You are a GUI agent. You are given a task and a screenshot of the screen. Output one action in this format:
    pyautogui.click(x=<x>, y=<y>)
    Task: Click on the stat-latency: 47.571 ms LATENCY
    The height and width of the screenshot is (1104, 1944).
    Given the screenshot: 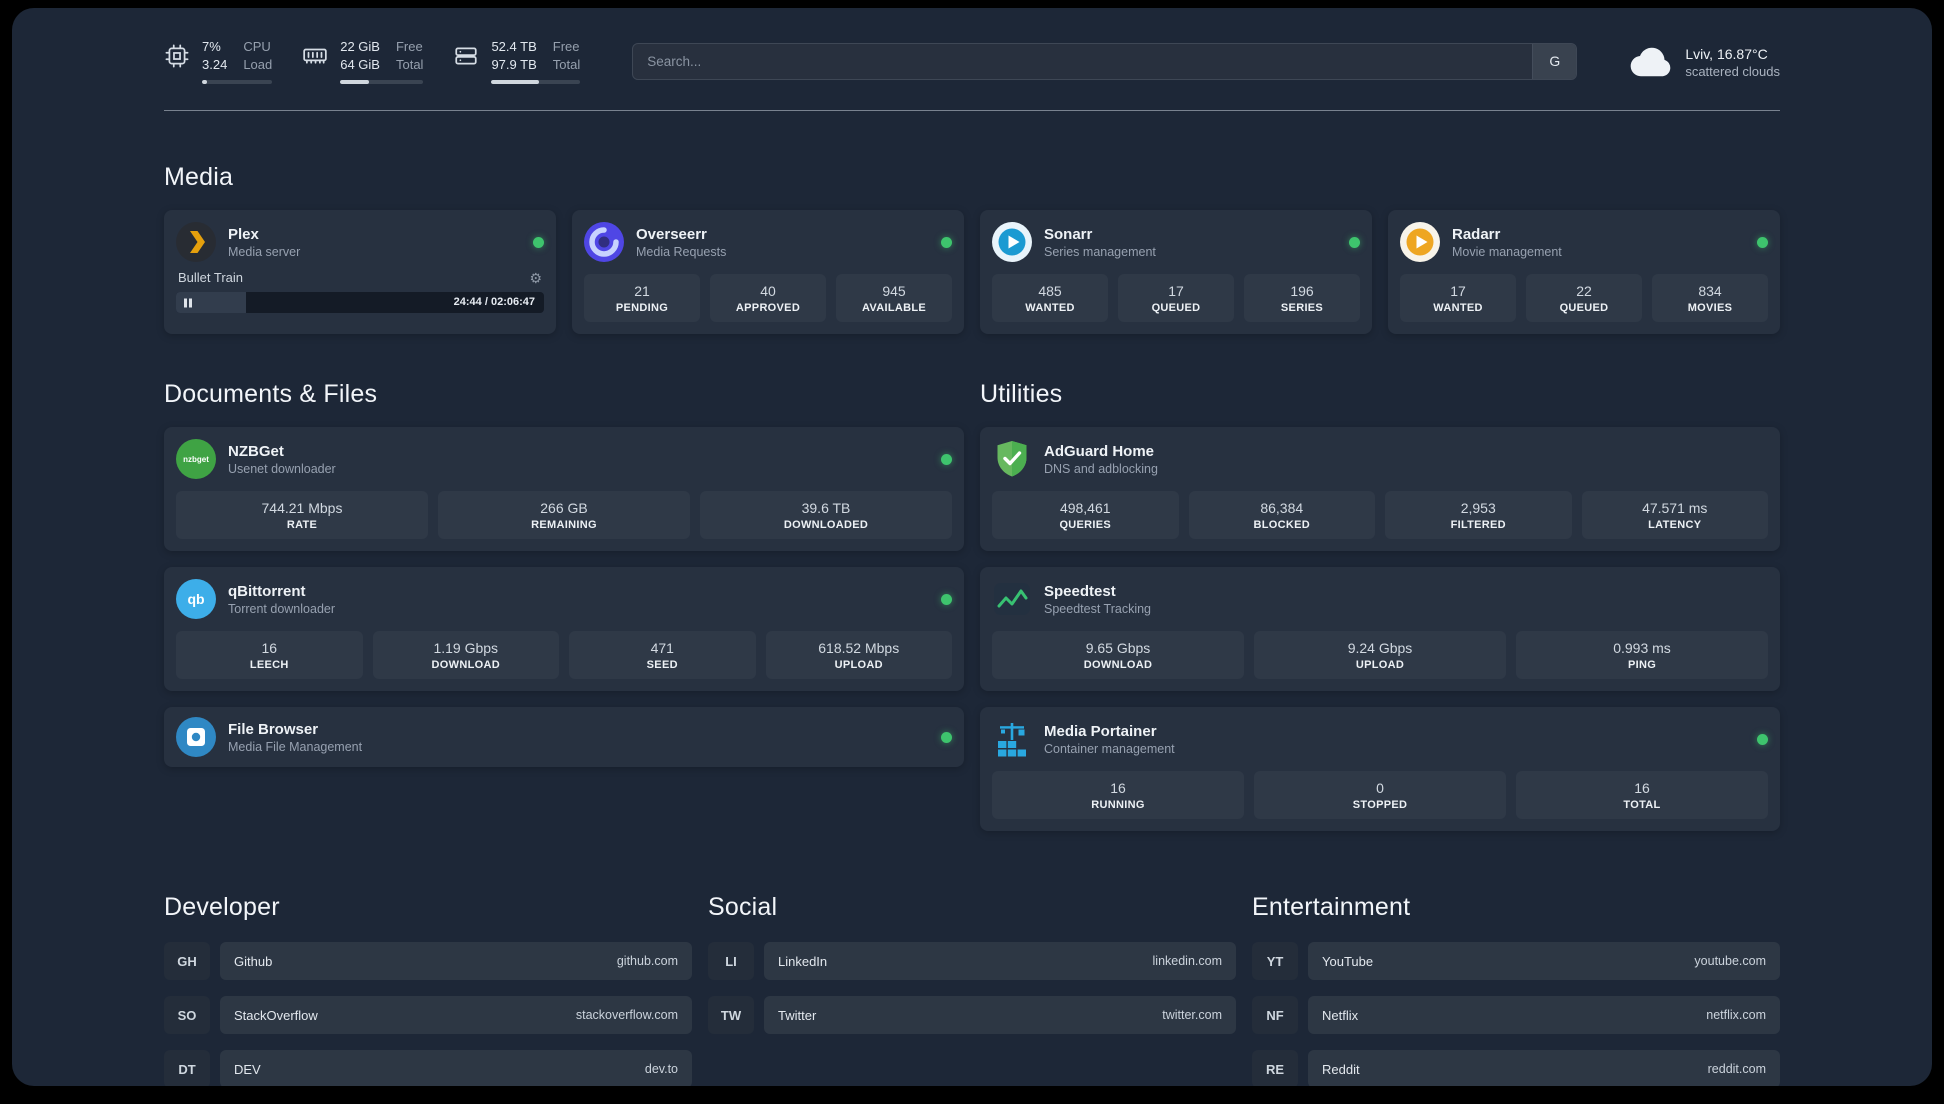 What is the action you would take?
    pyautogui.click(x=1674, y=515)
    